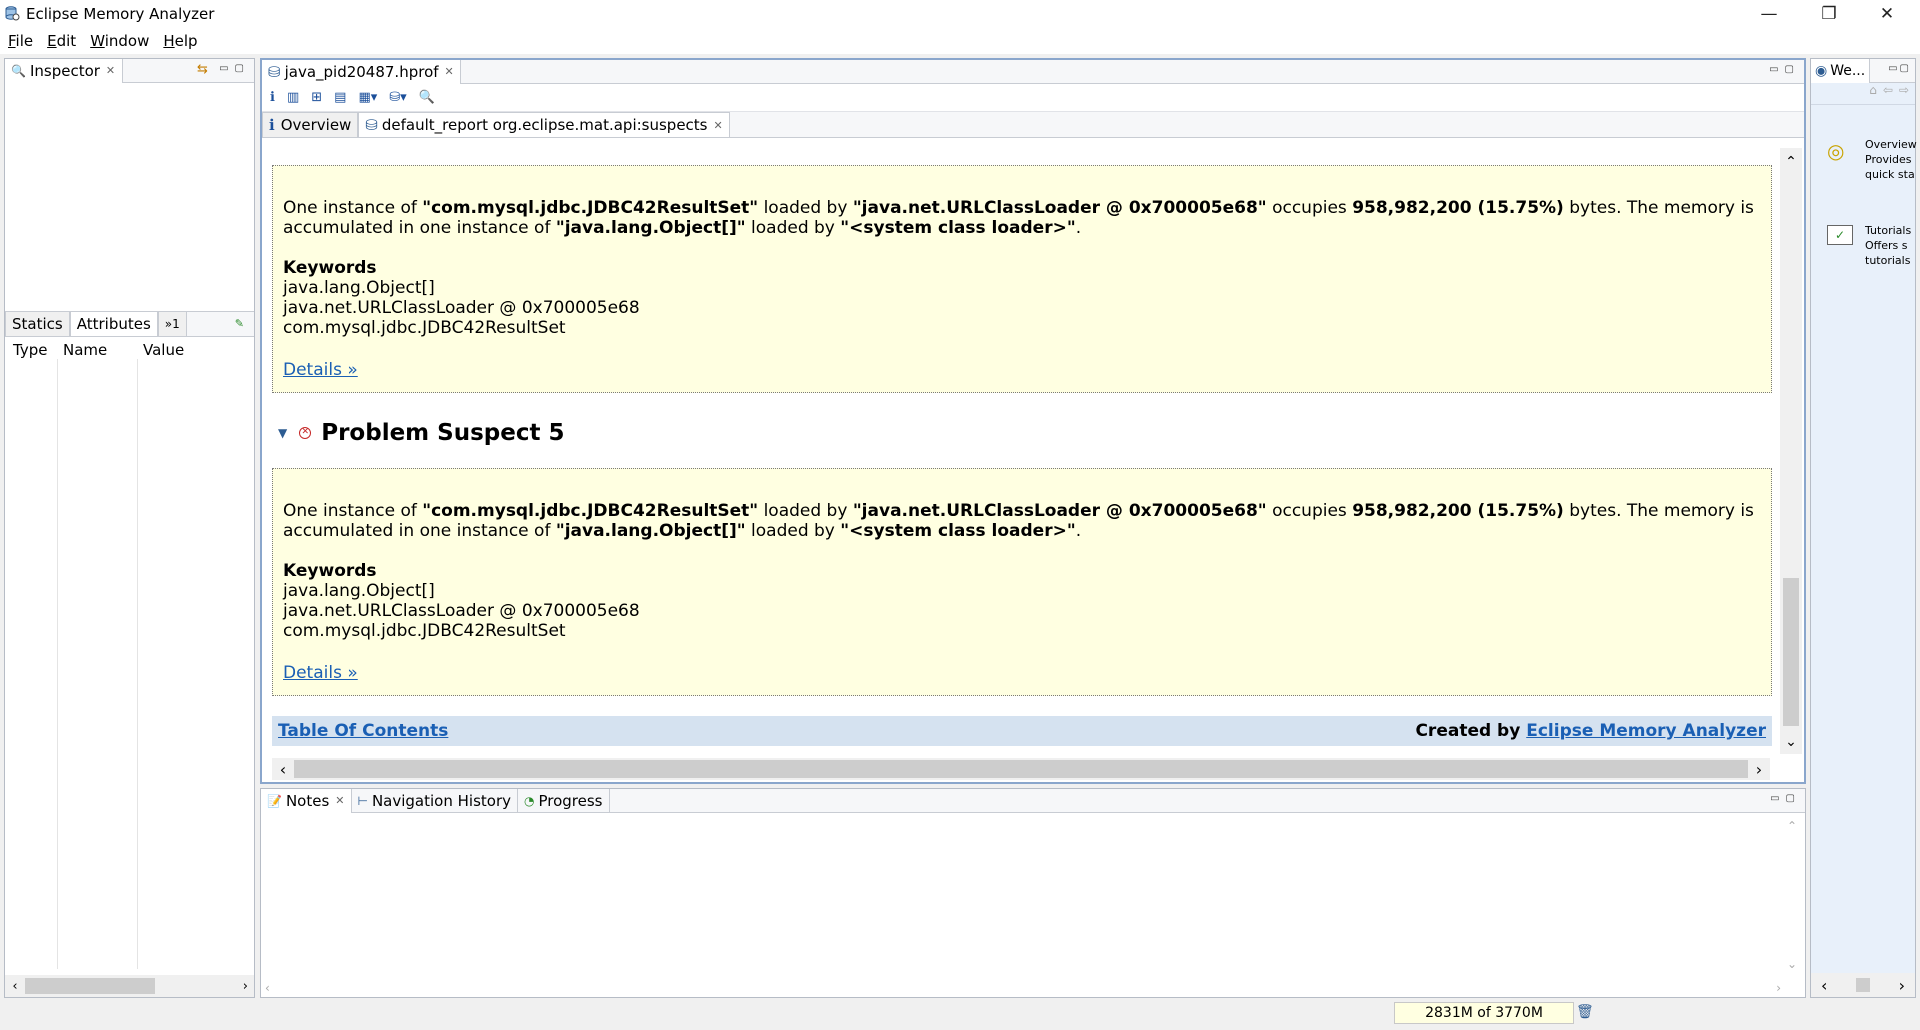 The height and width of the screenshot is (1030, 1920). I want to click on oql-icon: ▤, so click(340, 97).